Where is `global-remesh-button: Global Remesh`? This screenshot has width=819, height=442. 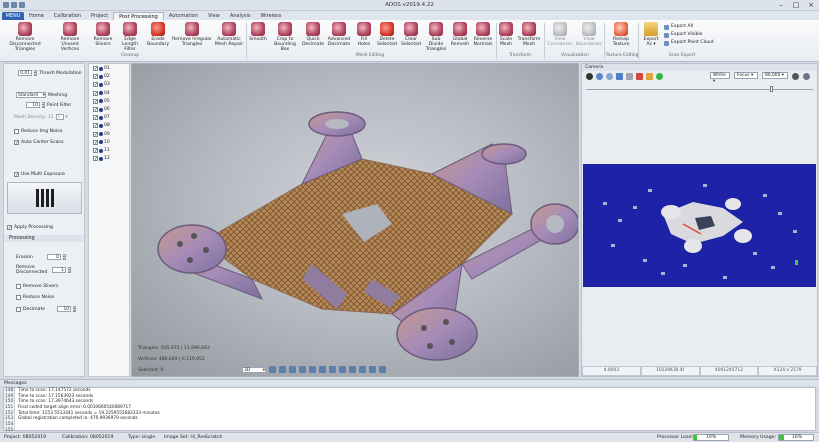
global-remesh-button: Global Remesh is located at coordinates (460, 34).